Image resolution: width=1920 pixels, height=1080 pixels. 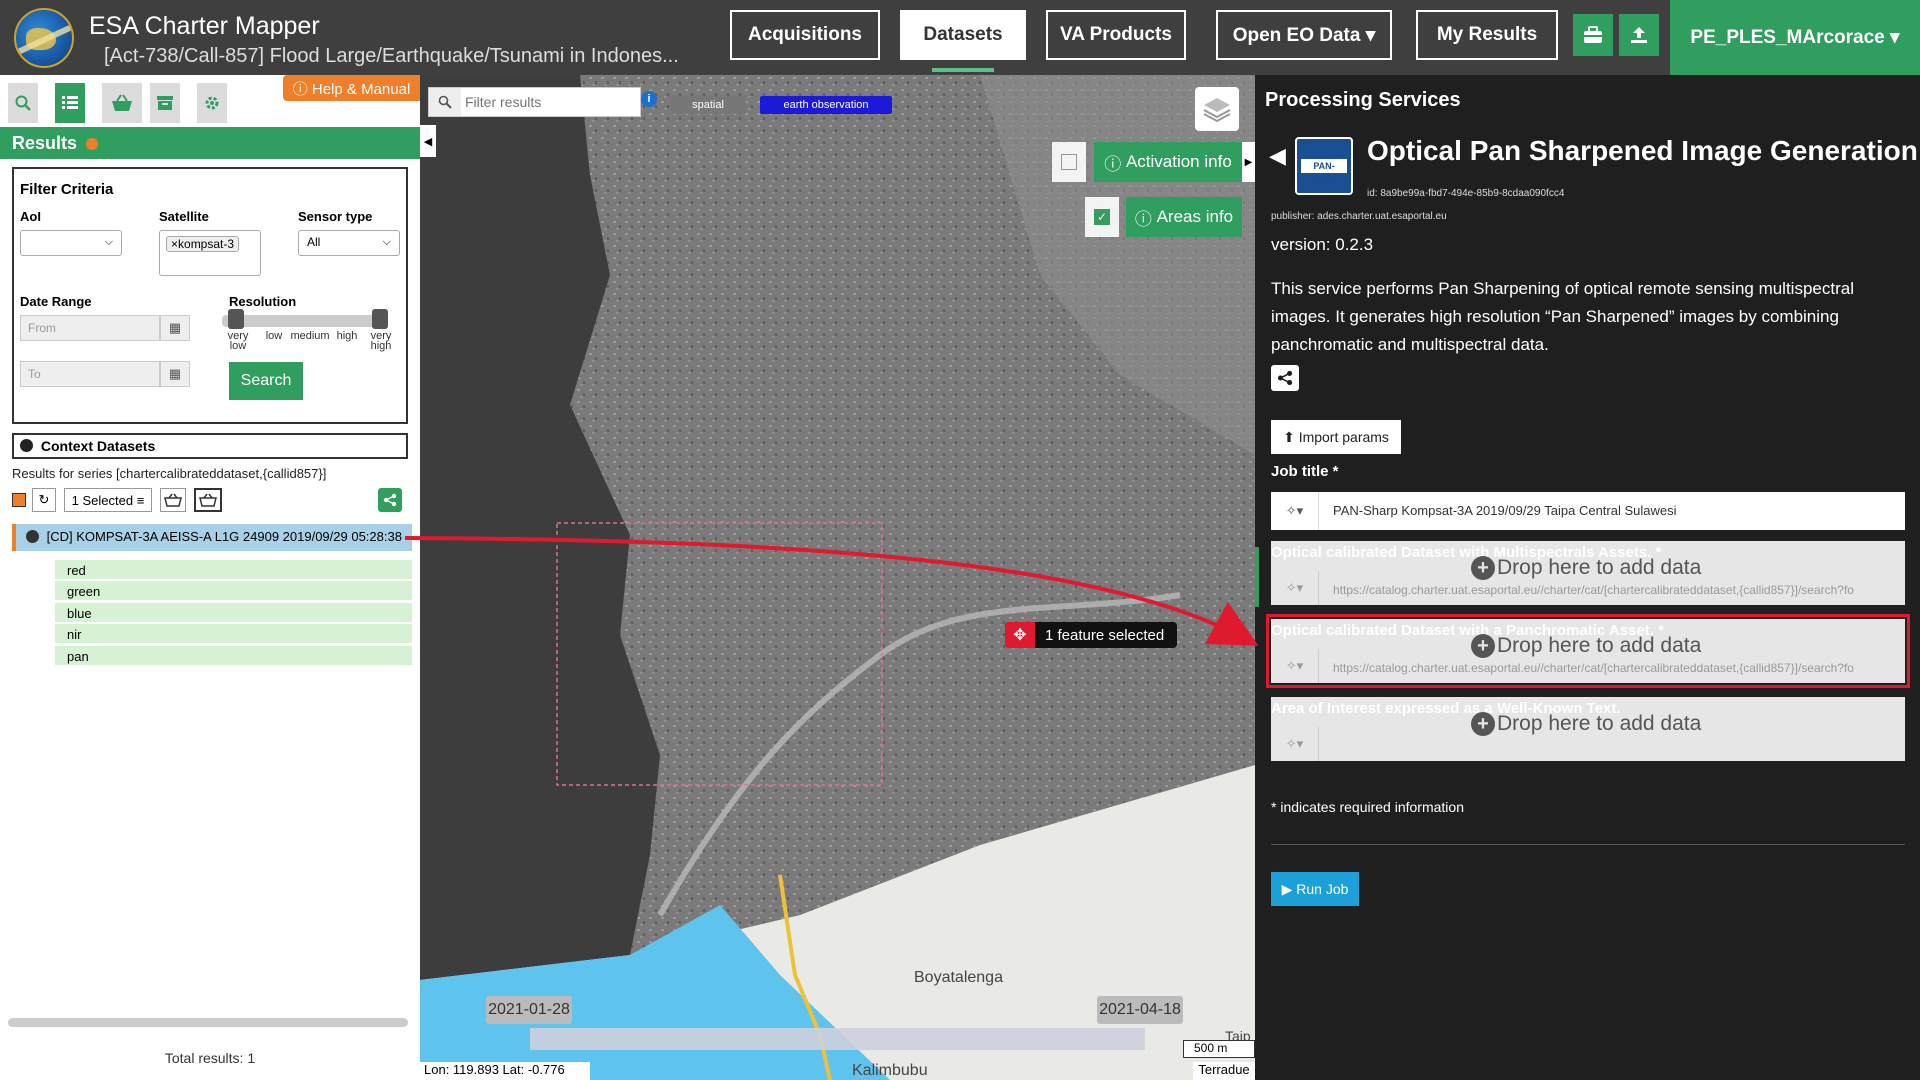 What do you see at coordinates (1102, 217) in the screenshot?
I see `areas-info-checkbox: ✓` at bounding box center [1102, 217].